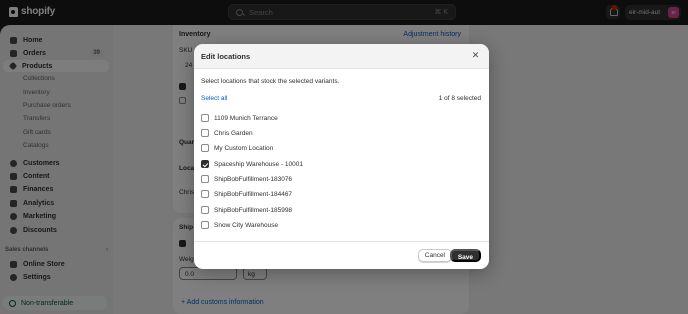 The image size is (688, 314). Describe the element at coordinates (459, 98) in the screenshot. I see `selected-count: 1 of 8 selected` at that location.